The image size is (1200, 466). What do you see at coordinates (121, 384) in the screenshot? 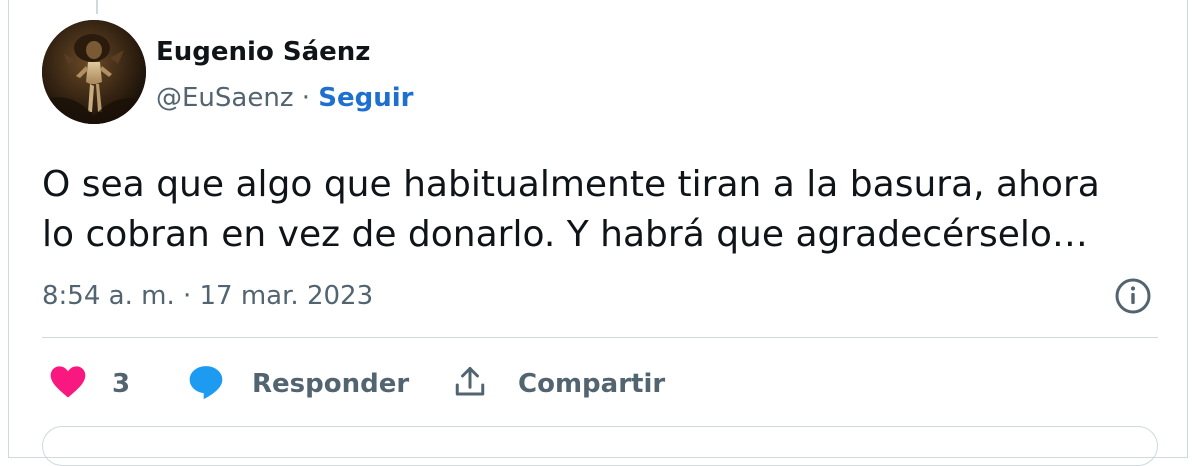
I see `like-count: 3` at bounding box center [121, 384].